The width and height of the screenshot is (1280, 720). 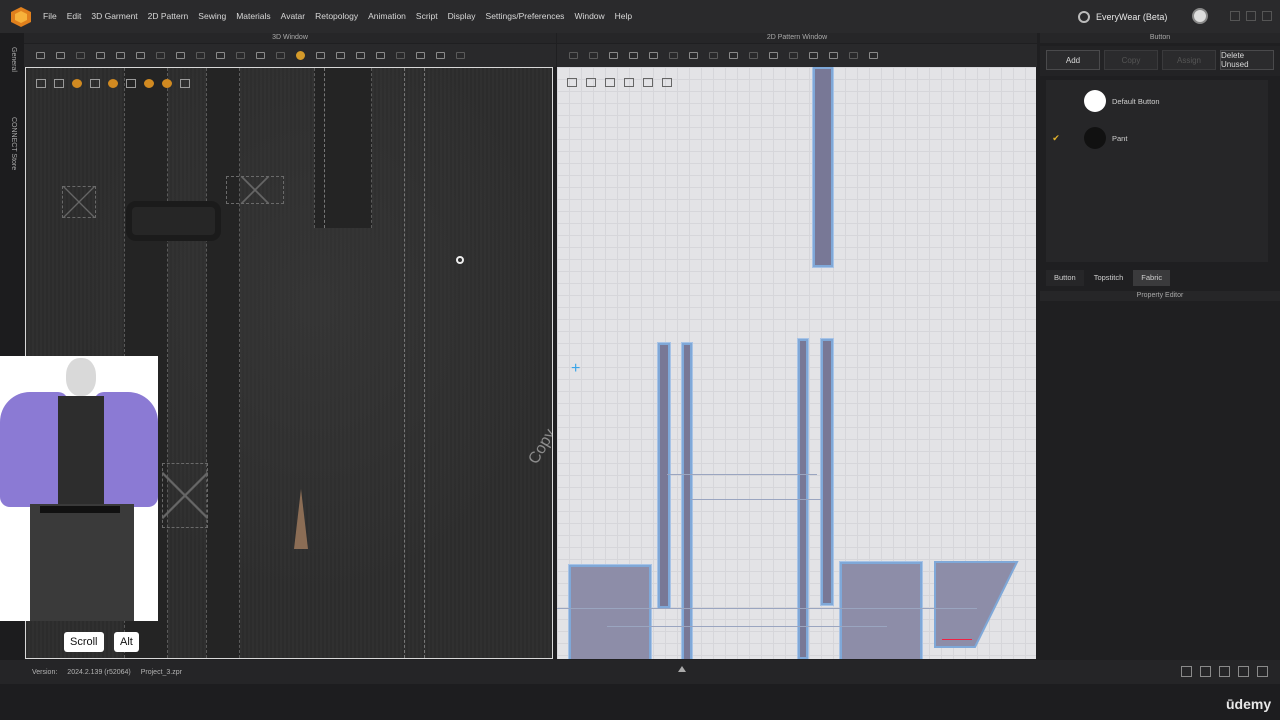 What do you see at coordinates (1152, 278) in the screenshot?
I see `tab-fabric: Fabric` at bounding box center [1152, 278].